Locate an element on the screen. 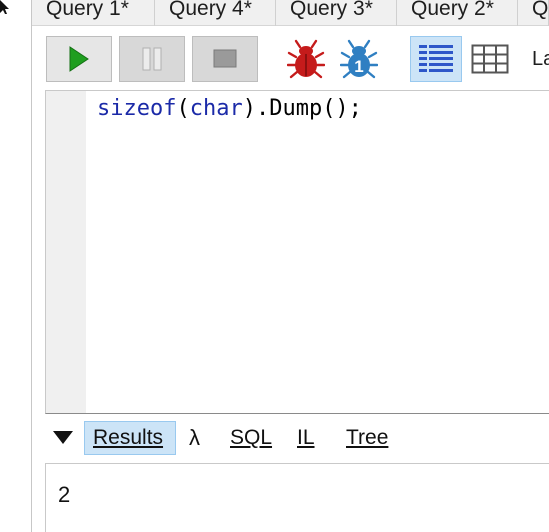  stop-button is located at coordinates (225, 59).